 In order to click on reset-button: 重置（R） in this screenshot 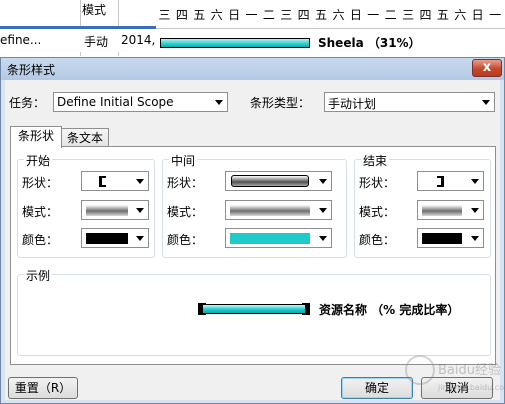, I will do `click(43, 388)`.